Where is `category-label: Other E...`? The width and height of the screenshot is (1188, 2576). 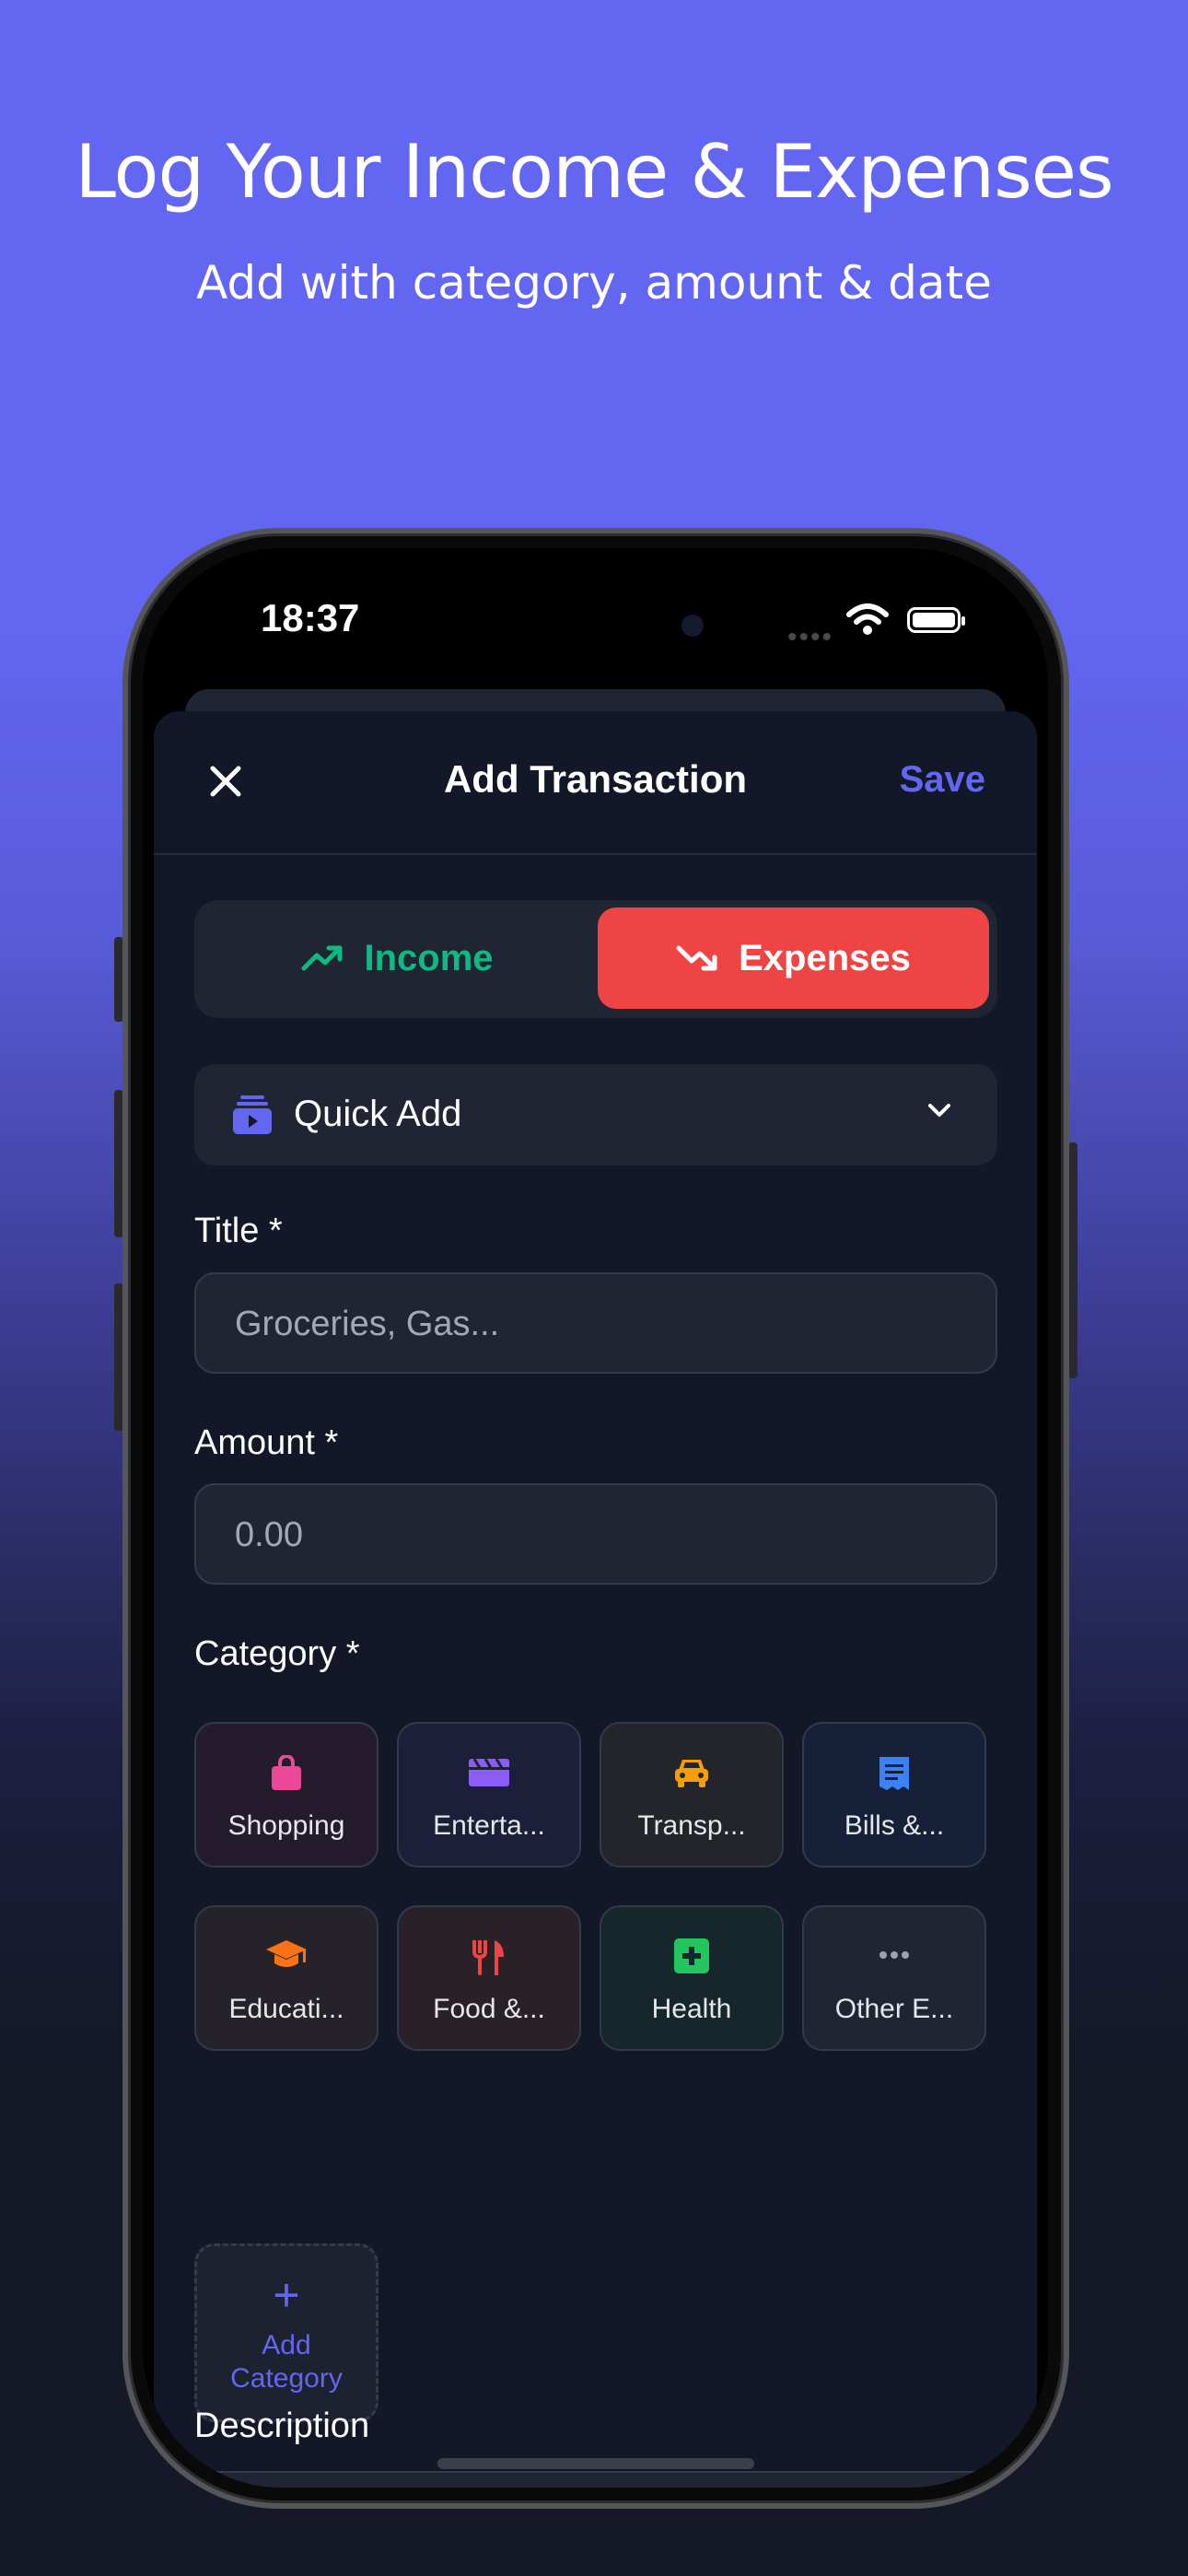 category-label: Other E... is located at coordinates (894, 2009).